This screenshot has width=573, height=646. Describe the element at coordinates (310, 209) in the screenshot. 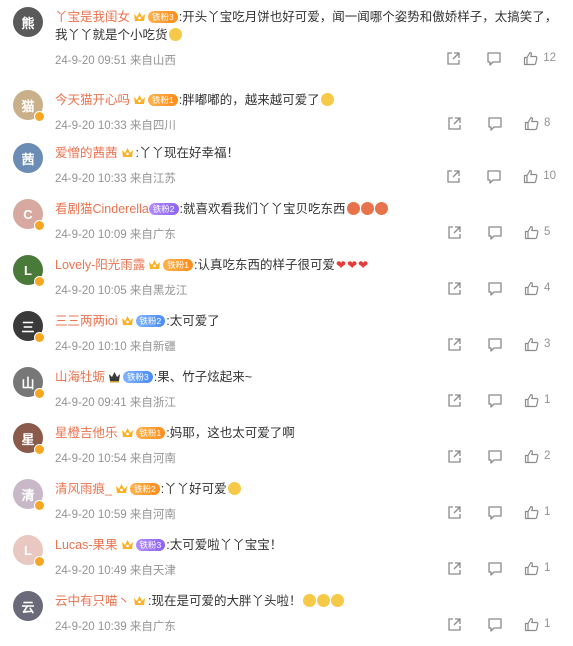

I see `comment-body: 看剧猫Cinderella 铁粉2:就喜欢看我们丫丫宝贝吃东西` at that location.